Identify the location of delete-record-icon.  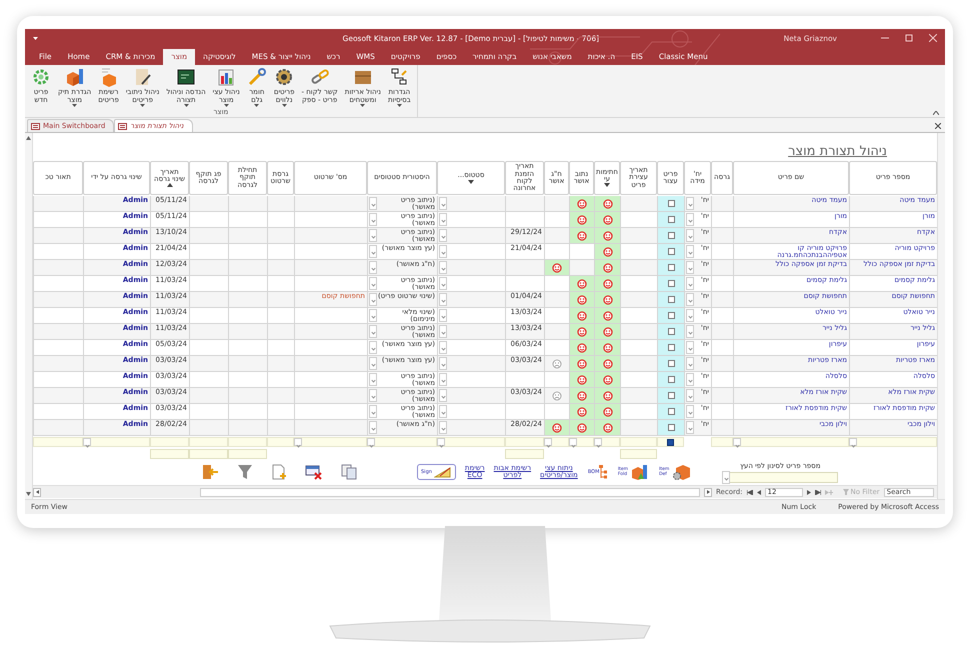
(314, 472).